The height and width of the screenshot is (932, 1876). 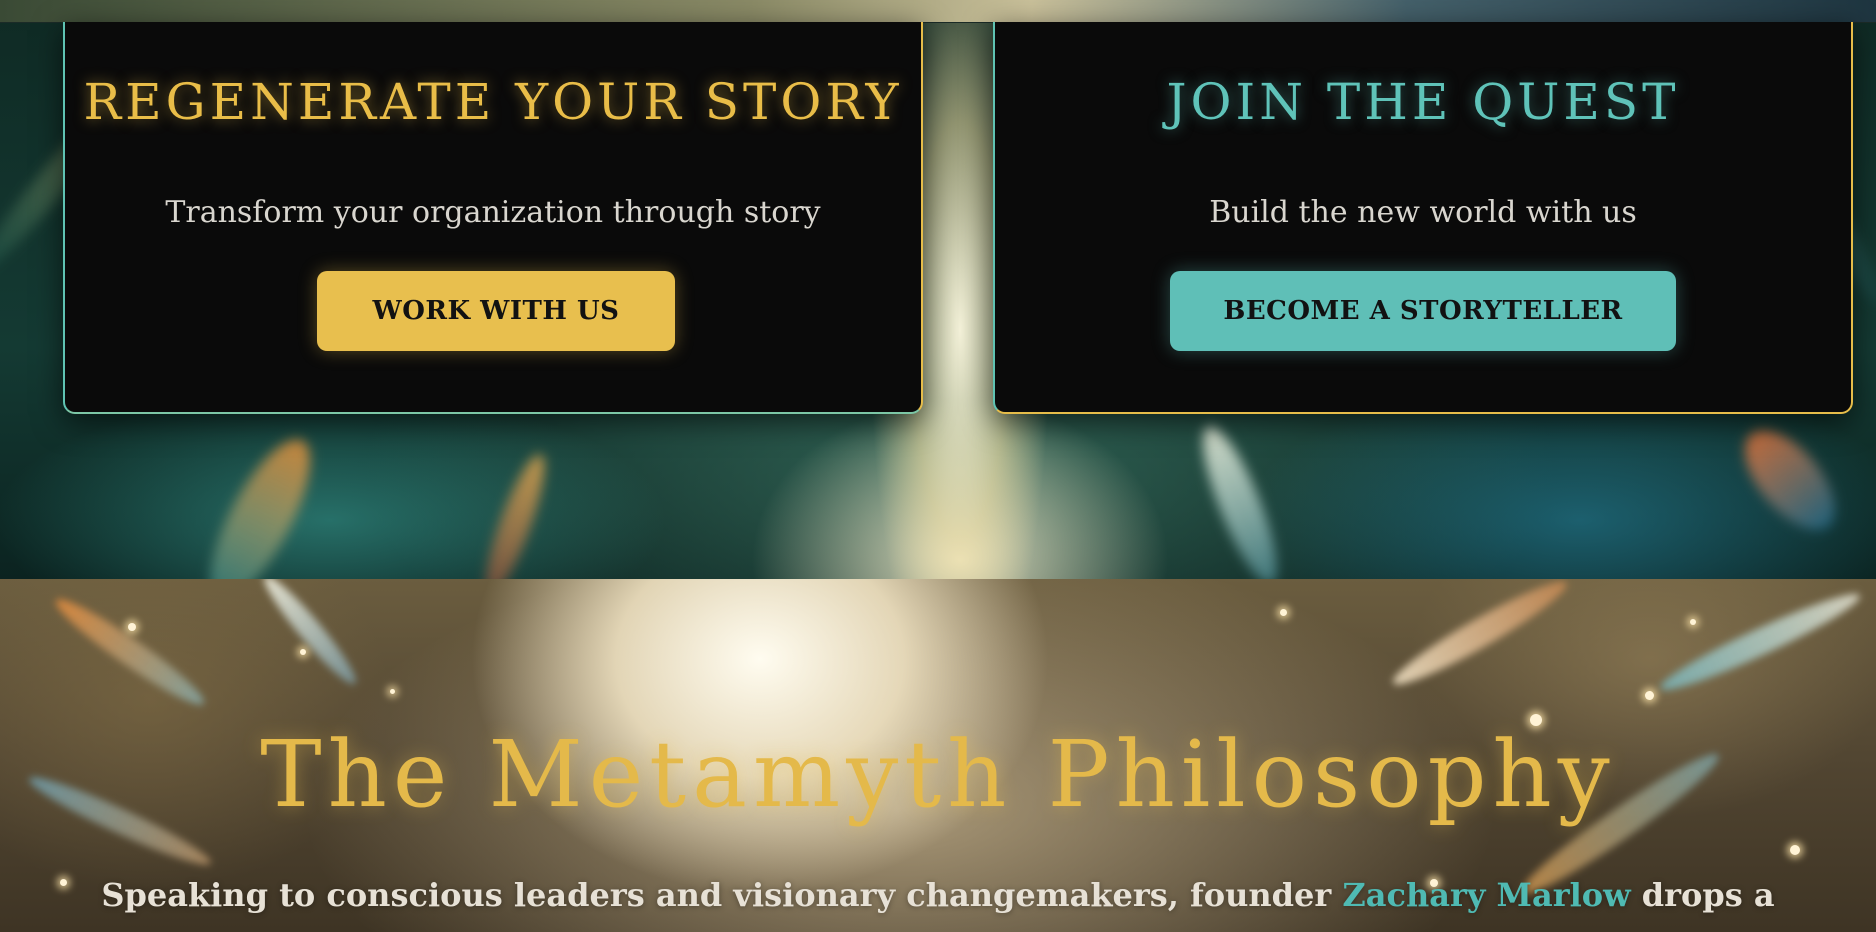 I want to click on card-subtitle: Build the new world with us, so click(x=1423, y=212).